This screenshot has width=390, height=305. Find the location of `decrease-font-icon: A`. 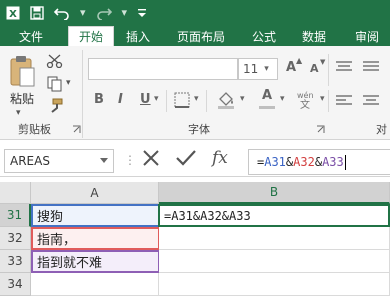

decrease-font-icon: A is located at coordinates (314, 68).